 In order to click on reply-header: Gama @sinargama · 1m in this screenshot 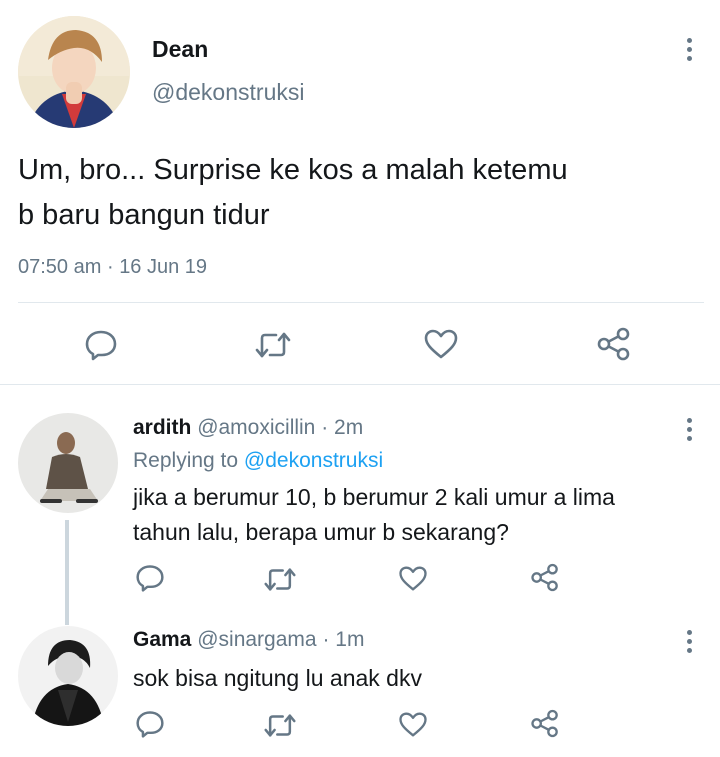, I will do `click(248, 640)`.